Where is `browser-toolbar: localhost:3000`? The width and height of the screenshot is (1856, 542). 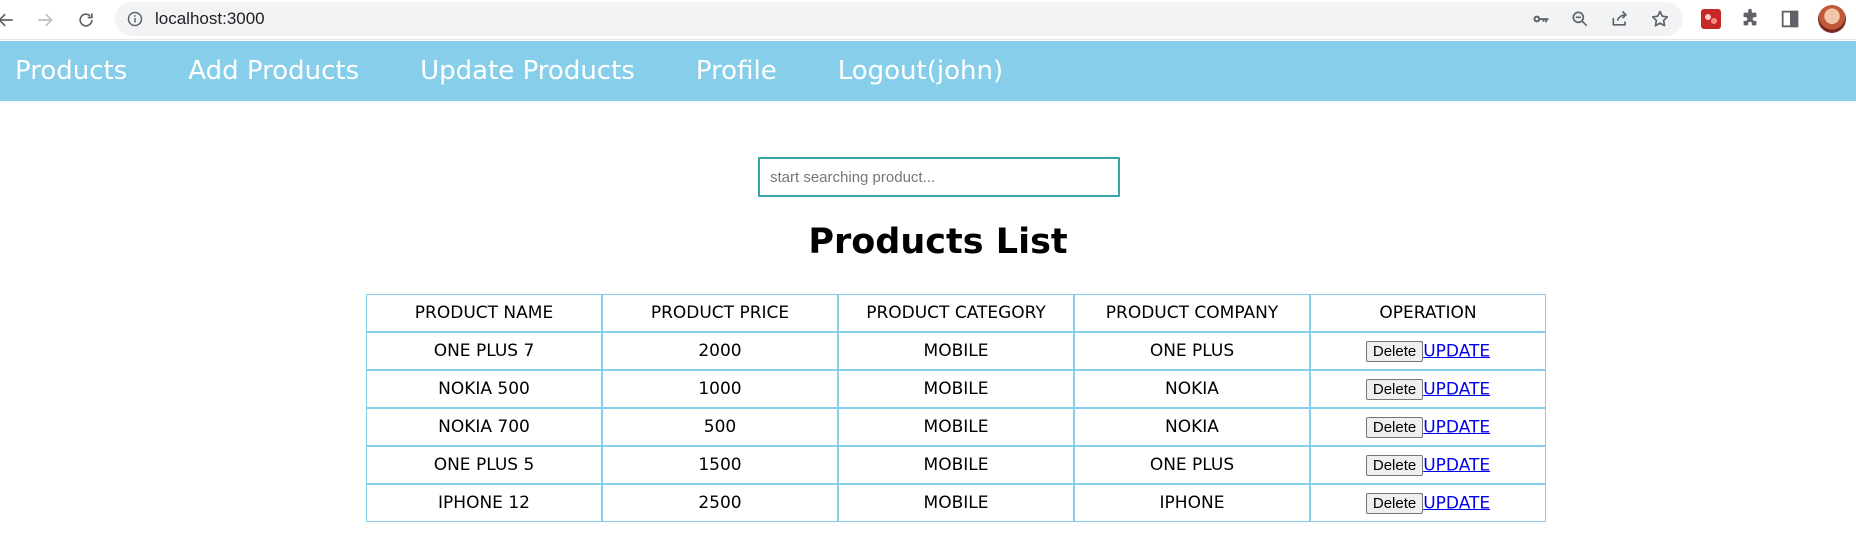 browser-toolbar: localhost:3000 is located at coordinates (928, 20).